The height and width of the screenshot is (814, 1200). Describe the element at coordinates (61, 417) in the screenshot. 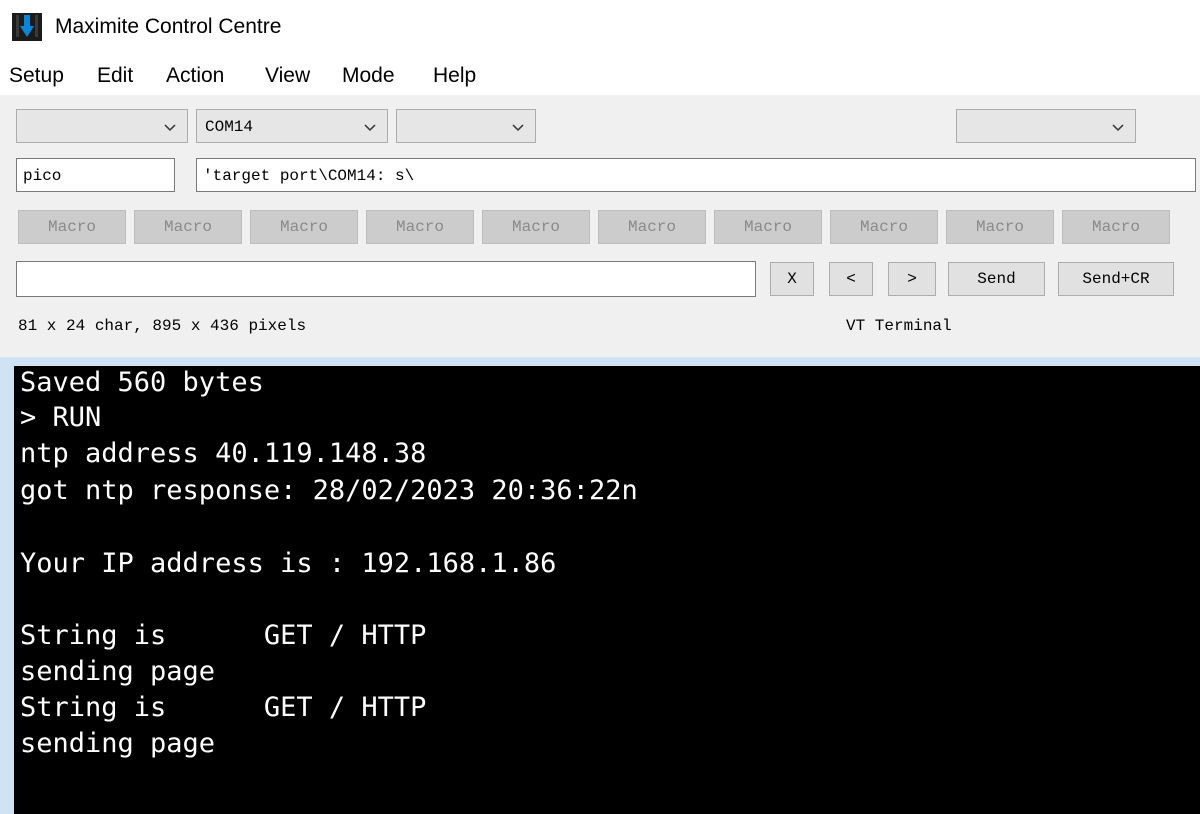

I see `terminal-line: > RUN` at that location.